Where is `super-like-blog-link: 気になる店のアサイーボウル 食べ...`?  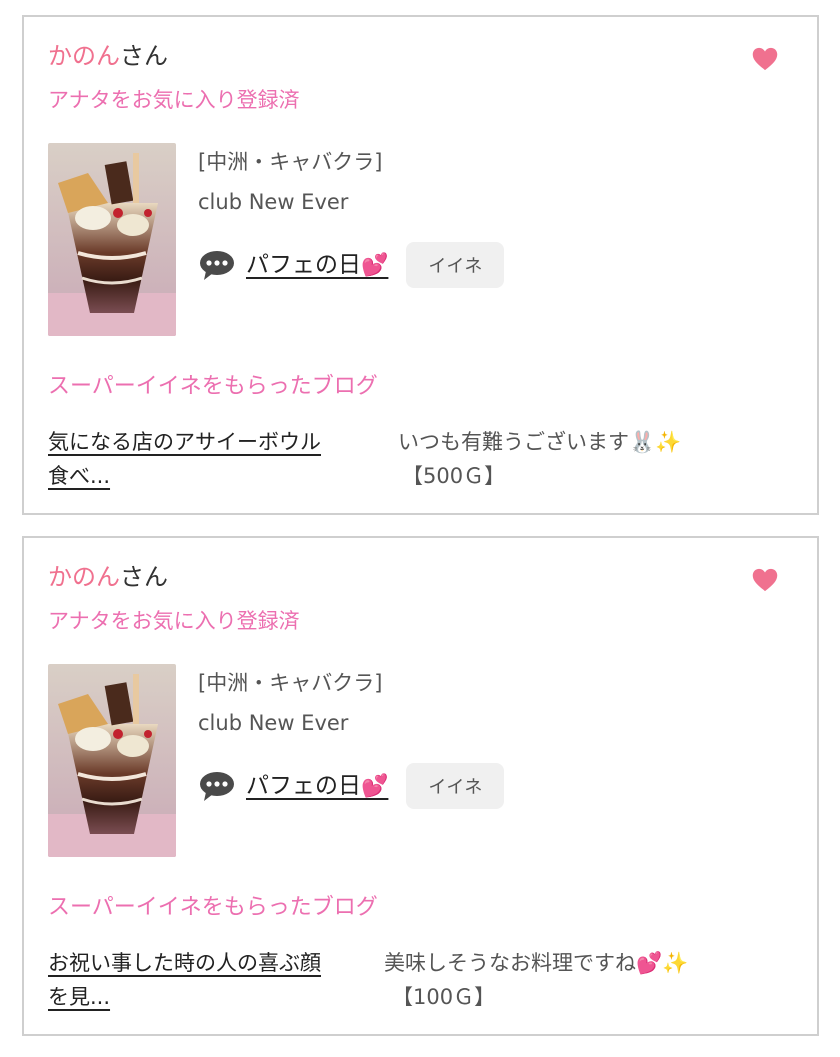 super-like-blog-link: 気になる店のアサイーボウル 食べ... is located at coordinates (218, 459).